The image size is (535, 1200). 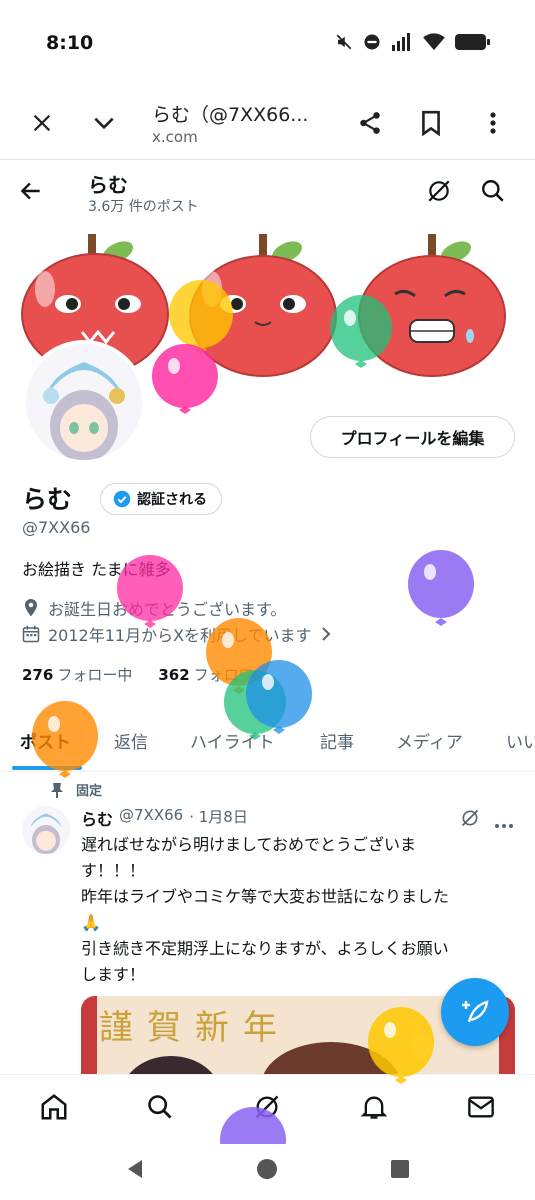 What do you see at coordinates (412, 437) in the screenshot?
I see `edit-profile-button: プロフィールを編集` at bounding box center [412, 437].